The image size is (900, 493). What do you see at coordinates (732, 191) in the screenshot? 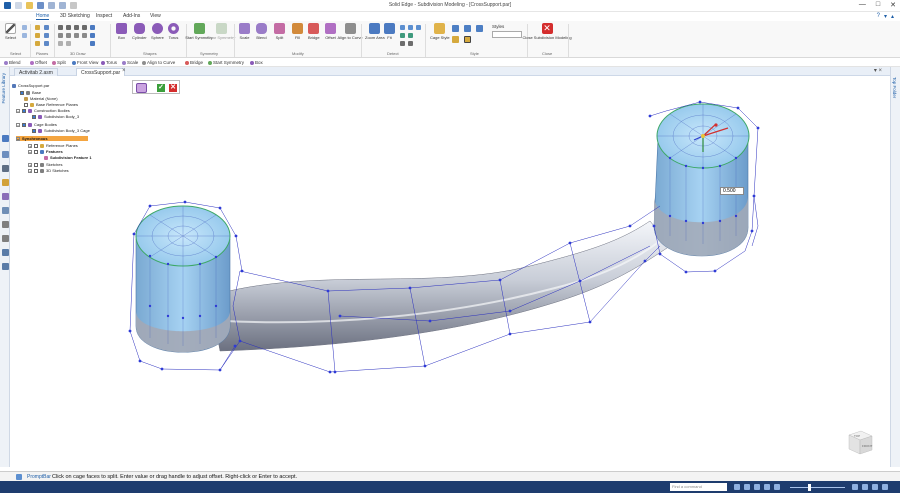
I see `offset-value-input: 0.500` at bounding box center [732, 191].